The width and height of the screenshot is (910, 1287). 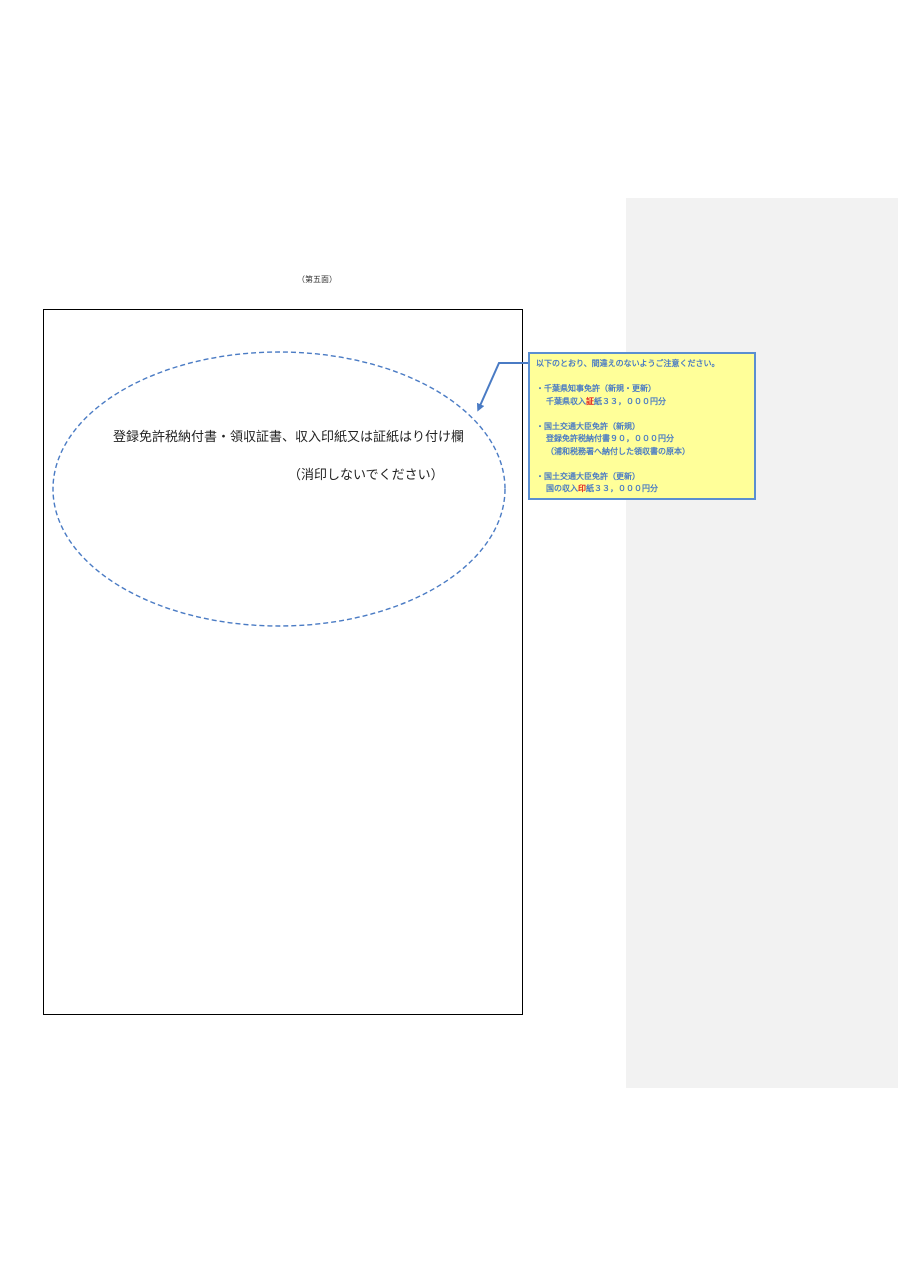 What do you see at coordinates (289, 437) in the screenshot?
I see `stamp-area-title: 登録免許税納付書・領収証書、収入印紙又は証紙はり付け欄` at bounding box center [289, 437].